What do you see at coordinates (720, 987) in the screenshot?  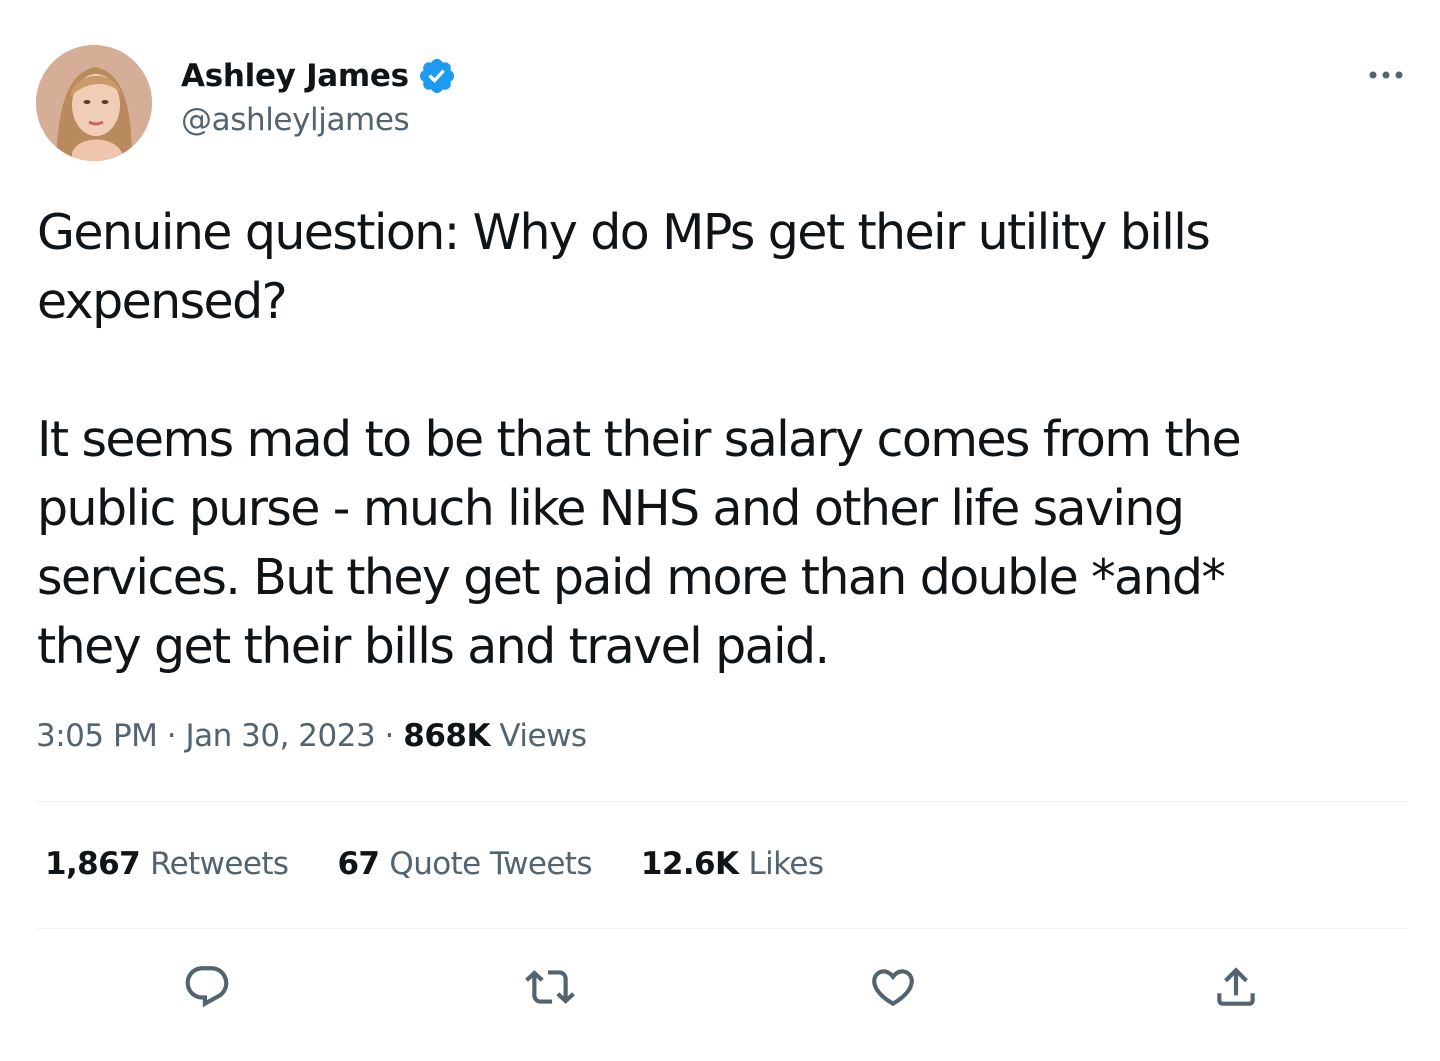 I see `action-bar` at bounding box center [720, 987].